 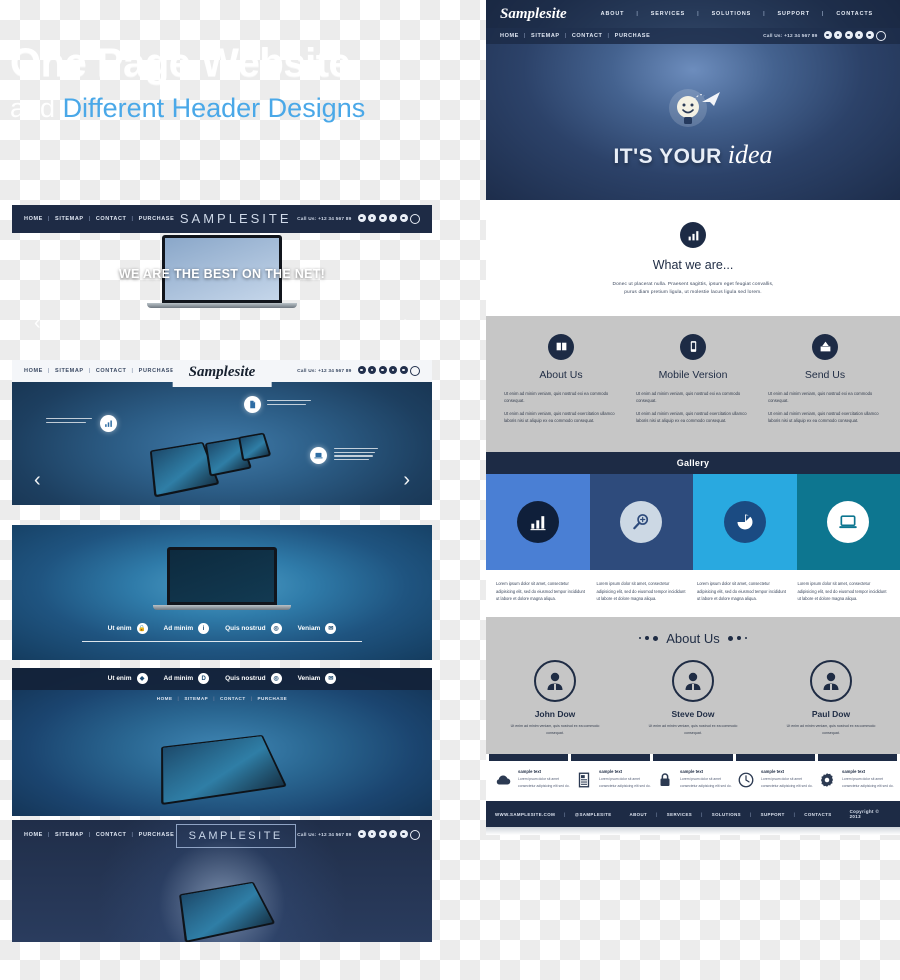 What do you see at coordinates (318, 455) in the screenshot?
I see `banner-2-badge-laptop` at bounding box center [318, 455].